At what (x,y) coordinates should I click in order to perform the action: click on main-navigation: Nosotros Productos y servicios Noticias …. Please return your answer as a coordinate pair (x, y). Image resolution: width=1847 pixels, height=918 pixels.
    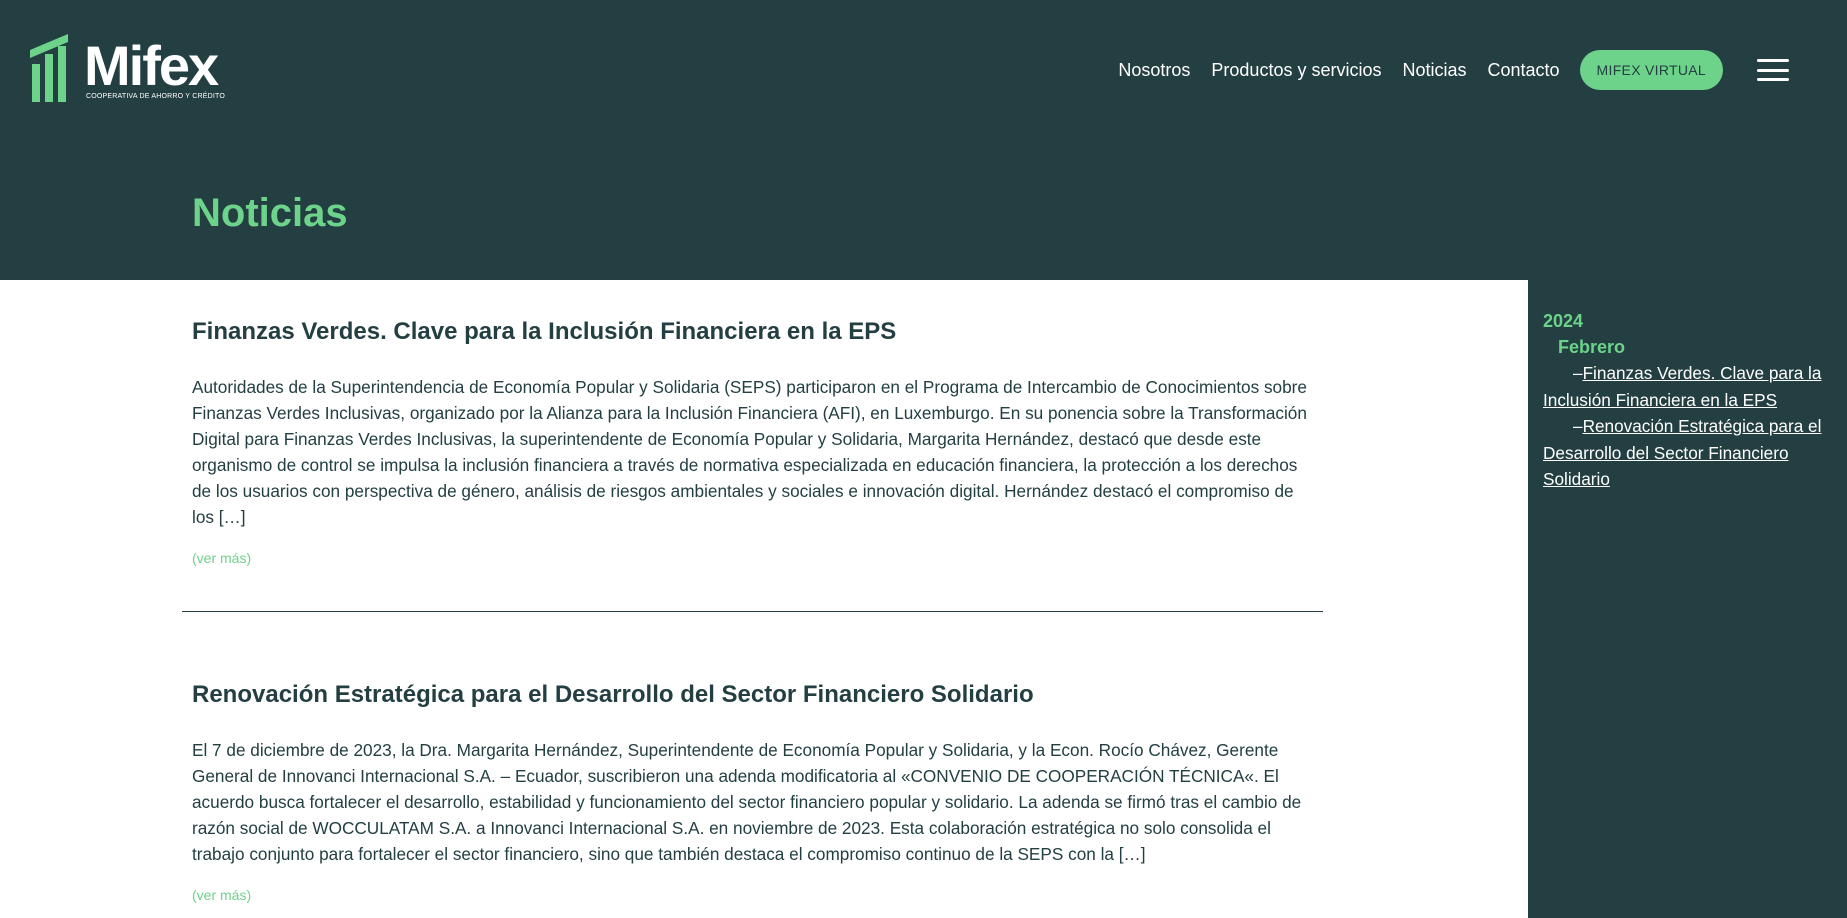
    Looking at the image, I should click on (1453, 70).